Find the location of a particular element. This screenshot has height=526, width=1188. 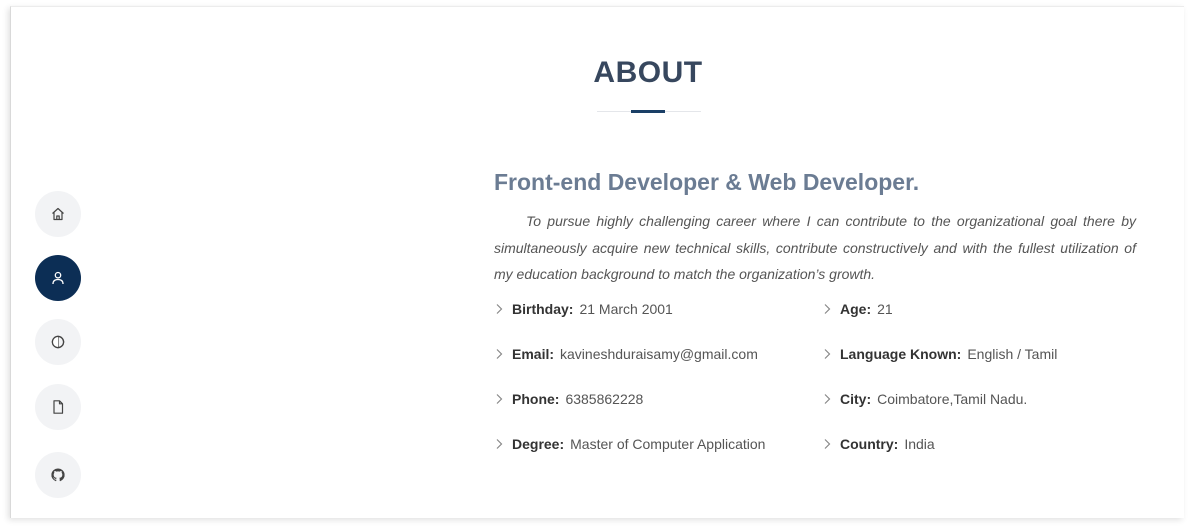

info-degree: Degree: Master of Computer Application is located at coordinates (629, 444).